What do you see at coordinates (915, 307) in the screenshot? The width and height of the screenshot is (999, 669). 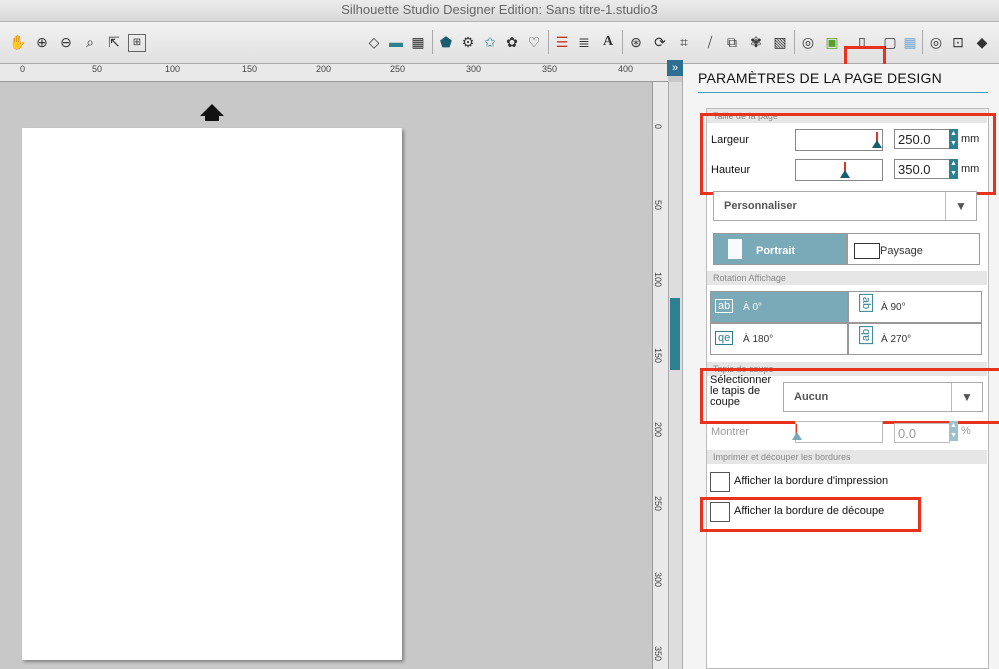 I see `rotation-90-button: ab À 90°` at bounding box center [915, 307].